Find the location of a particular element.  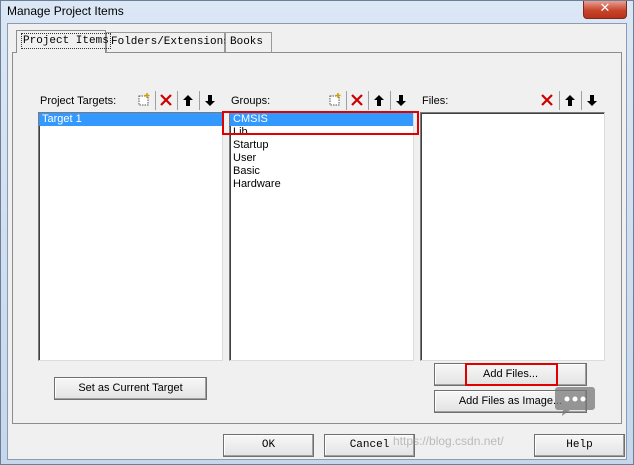

delete-group-button is located at coordinates (356, 100).